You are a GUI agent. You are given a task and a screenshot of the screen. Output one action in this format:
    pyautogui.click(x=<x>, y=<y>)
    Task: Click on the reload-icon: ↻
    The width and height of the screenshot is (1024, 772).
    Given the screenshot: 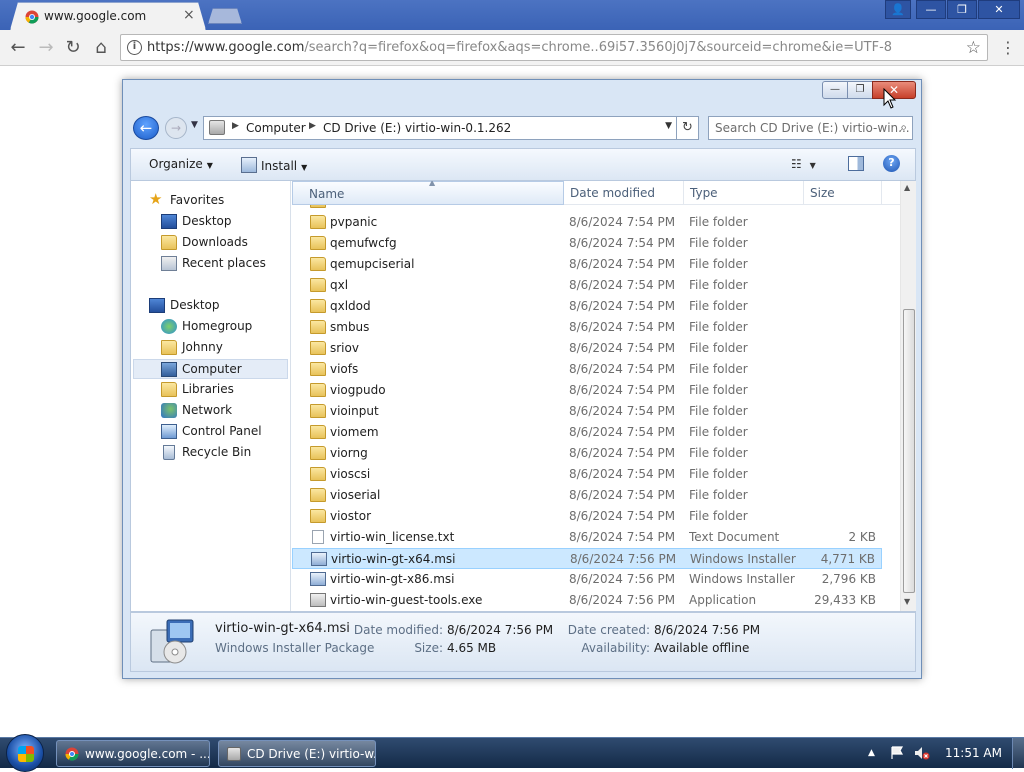 What is the action you would take?
    pyautogui.click(x=73, y=48)
    